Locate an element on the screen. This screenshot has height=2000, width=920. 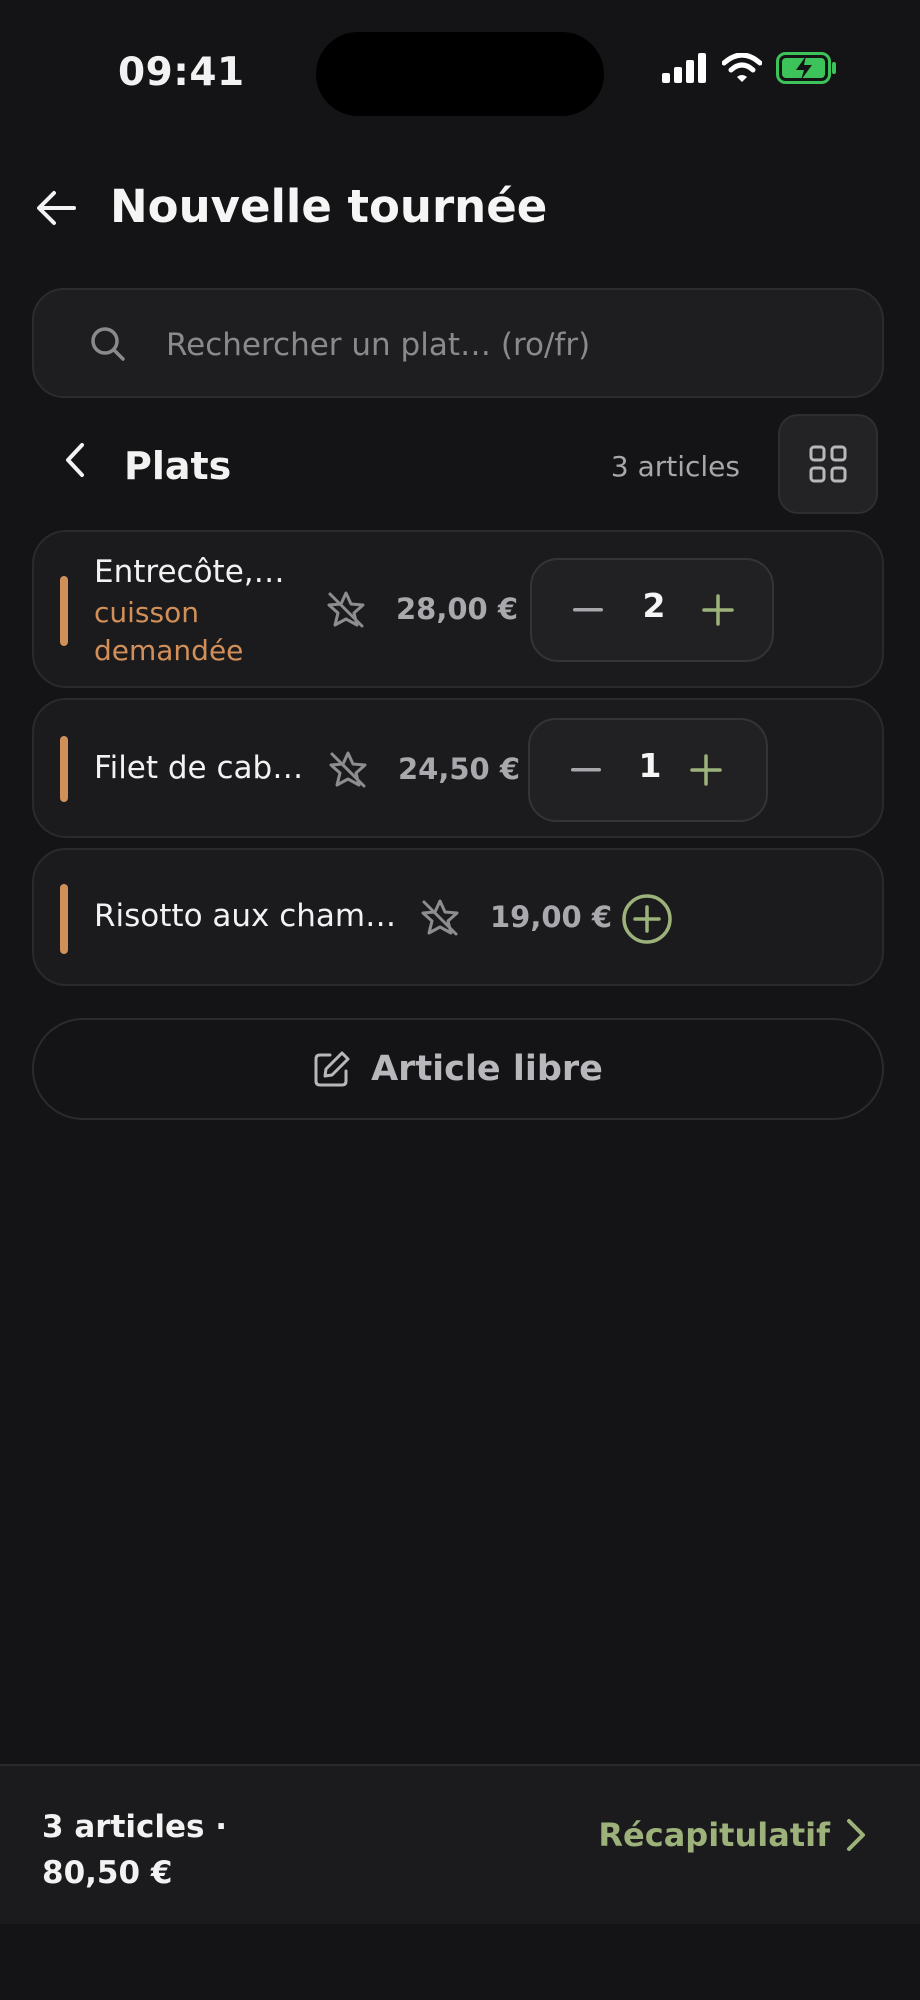
search-bar is located at coordinates (458, 343).